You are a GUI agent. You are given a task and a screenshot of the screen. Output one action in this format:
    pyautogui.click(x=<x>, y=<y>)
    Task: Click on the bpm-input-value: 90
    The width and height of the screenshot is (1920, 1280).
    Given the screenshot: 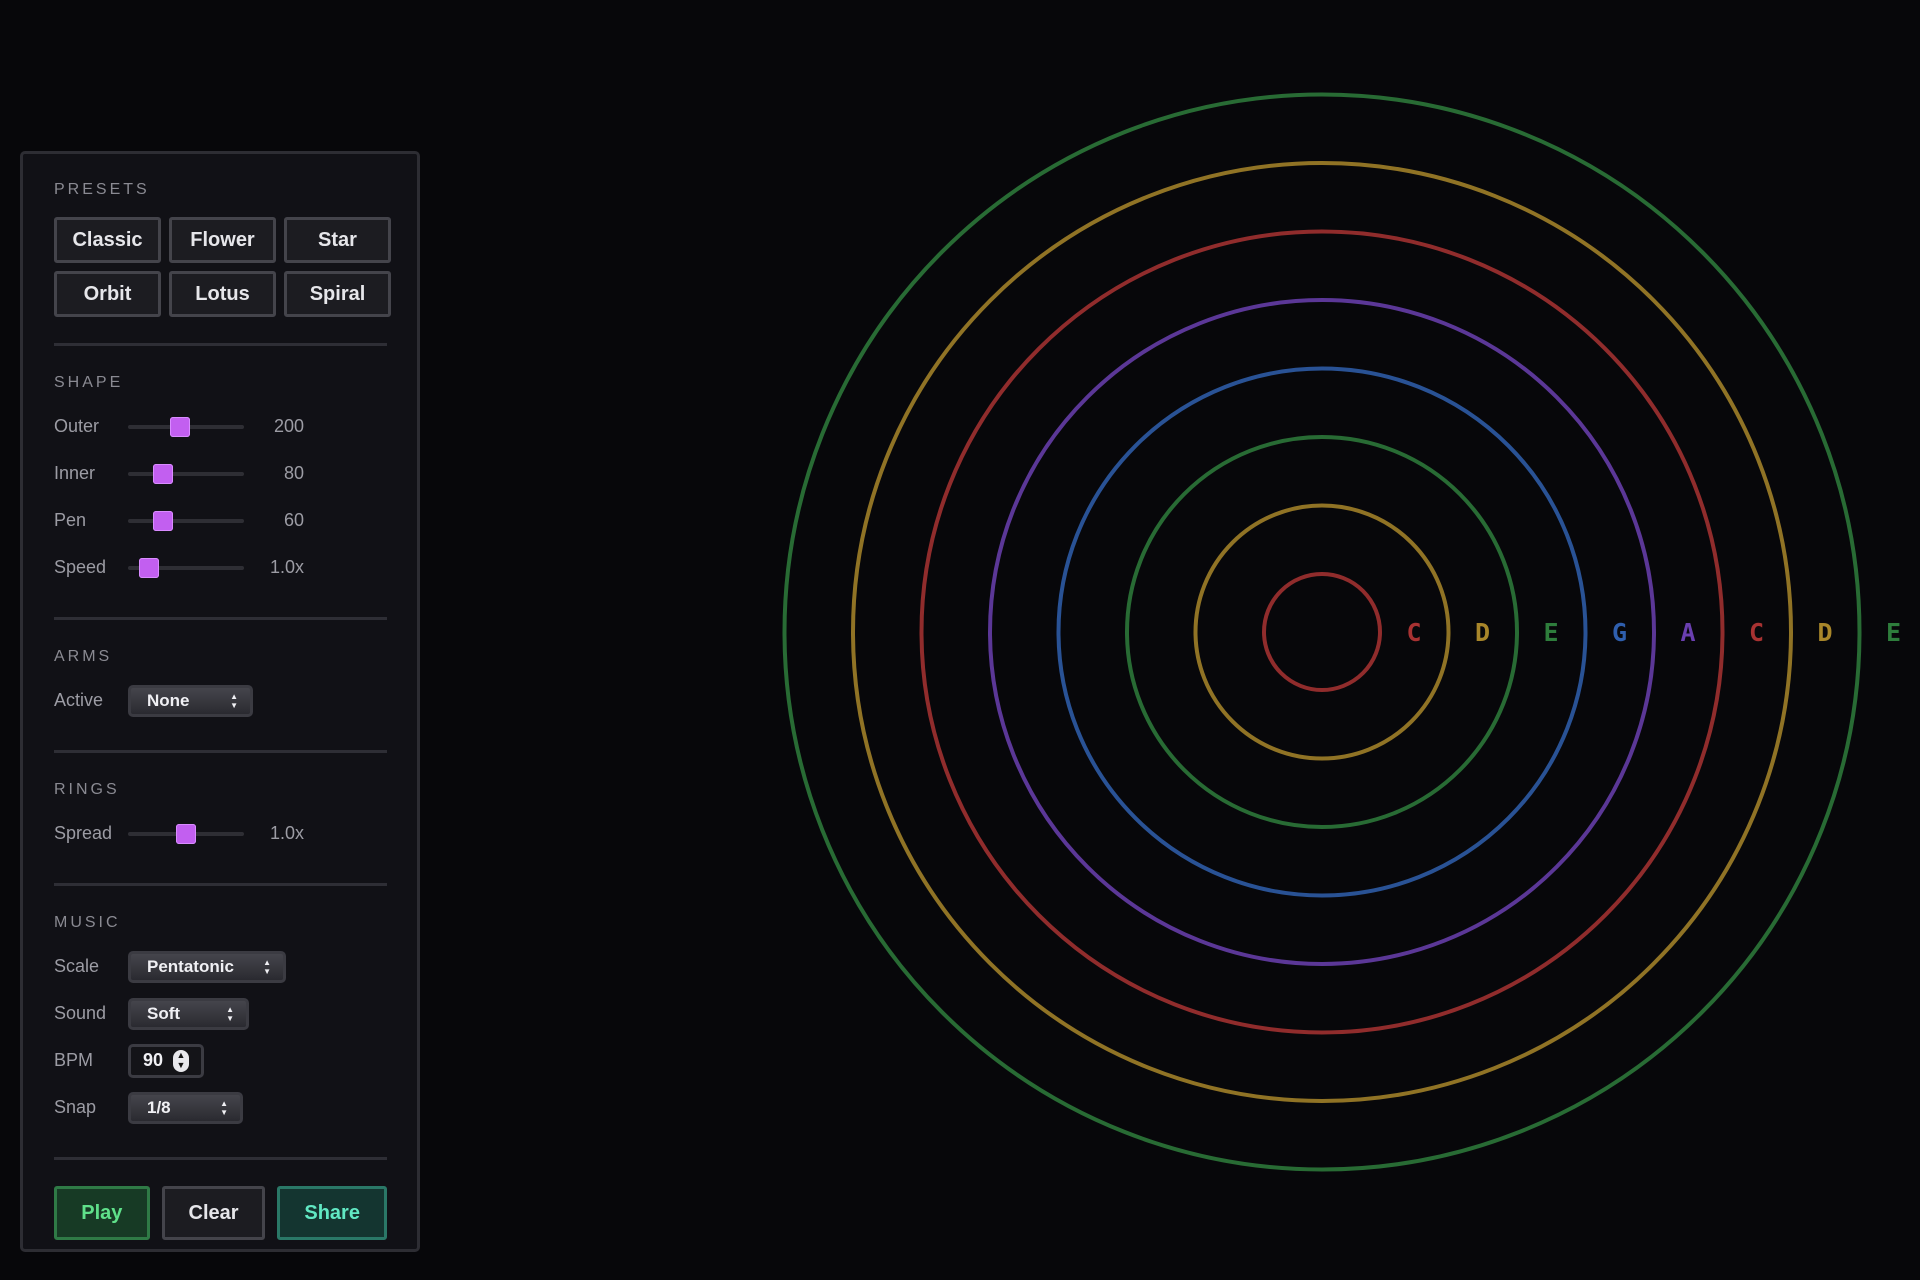 What is the action you would take?
    pyautogui.click(x=153, y=1060)
    